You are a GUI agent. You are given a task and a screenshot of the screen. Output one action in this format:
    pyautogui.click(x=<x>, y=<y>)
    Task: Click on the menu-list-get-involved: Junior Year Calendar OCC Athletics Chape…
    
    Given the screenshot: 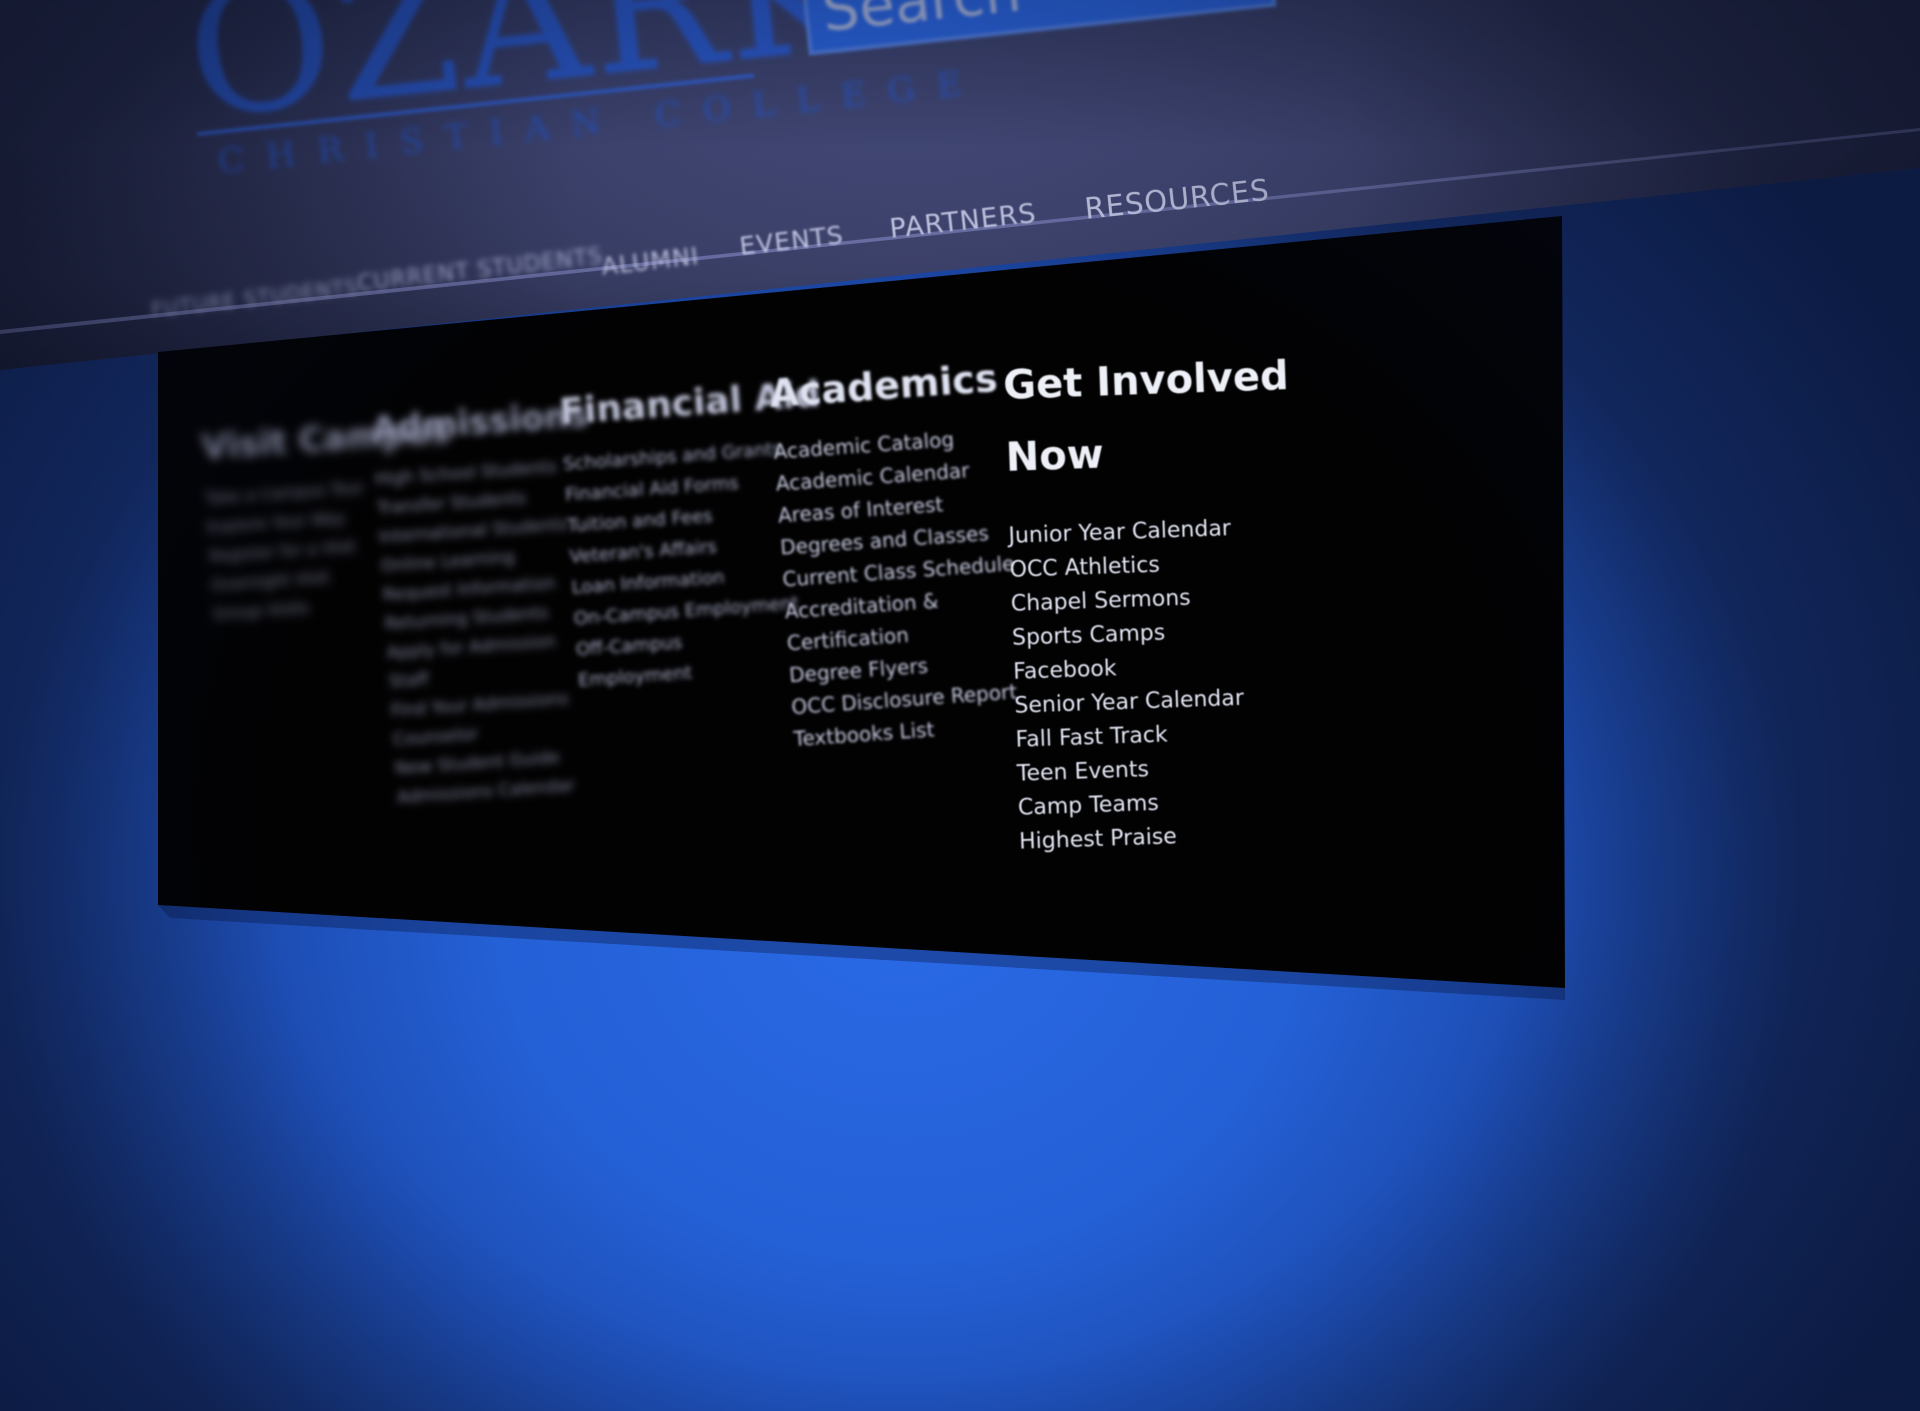 What is the action you would take?
    pyautogui.click(x=1164, y=684)
    